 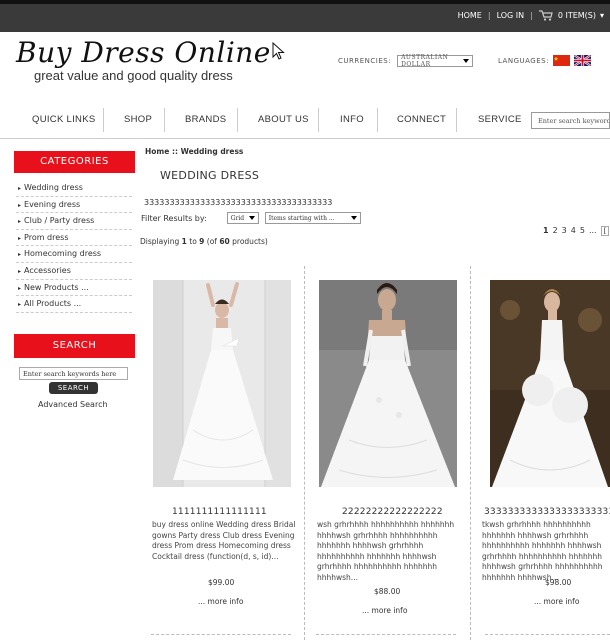 I want to click on nav-shop: SHOP, so click(x=138, y=119).